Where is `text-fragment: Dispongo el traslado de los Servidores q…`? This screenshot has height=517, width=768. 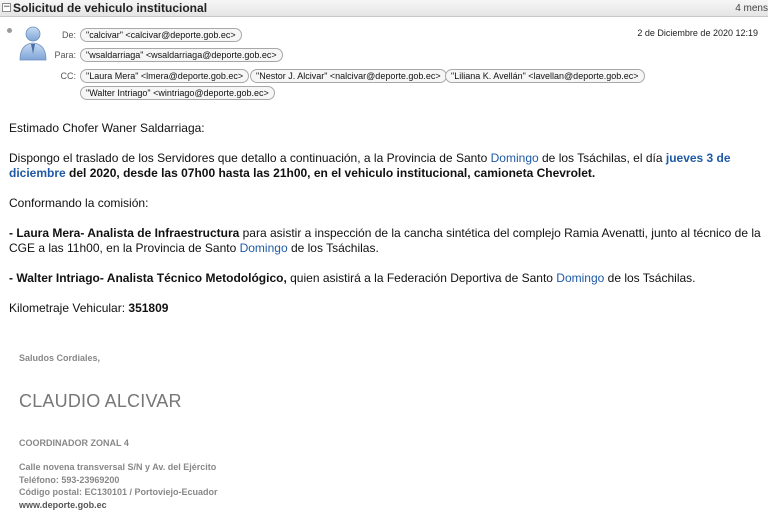
text-fragment: Dispongo el traslado de los Servidores q… is located at coordinates (250, 158).